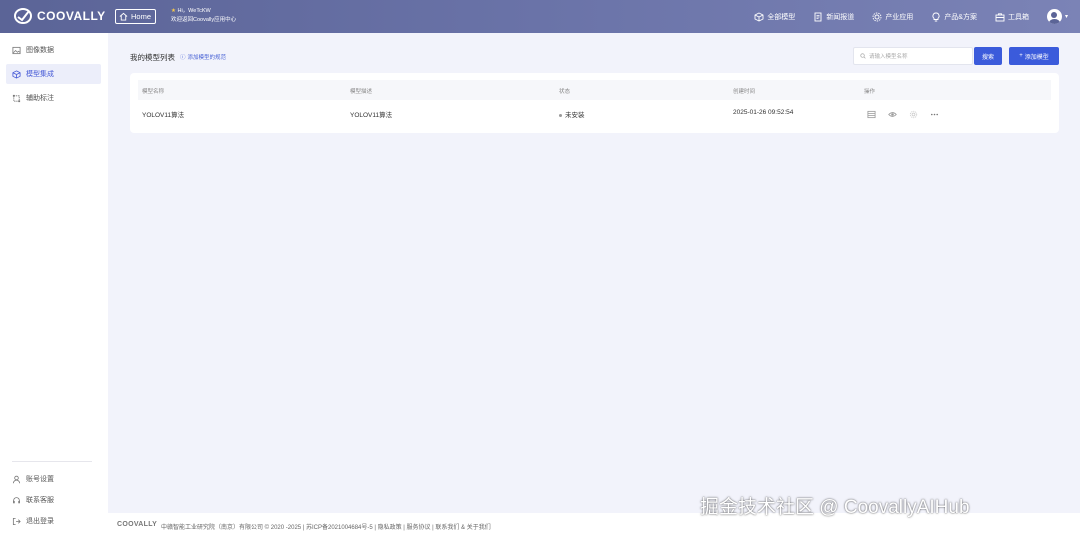  I want to click on greeting-subtitle: 欢迎返回Coovally应用中心, so click(204, 20).